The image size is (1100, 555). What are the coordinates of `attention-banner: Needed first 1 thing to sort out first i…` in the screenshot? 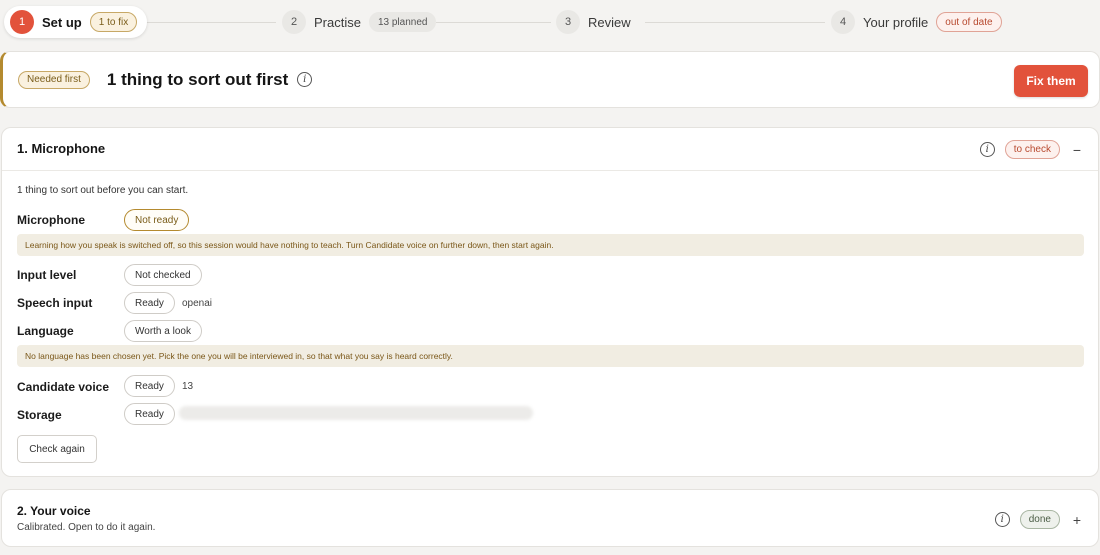 It's located at (550, 79).